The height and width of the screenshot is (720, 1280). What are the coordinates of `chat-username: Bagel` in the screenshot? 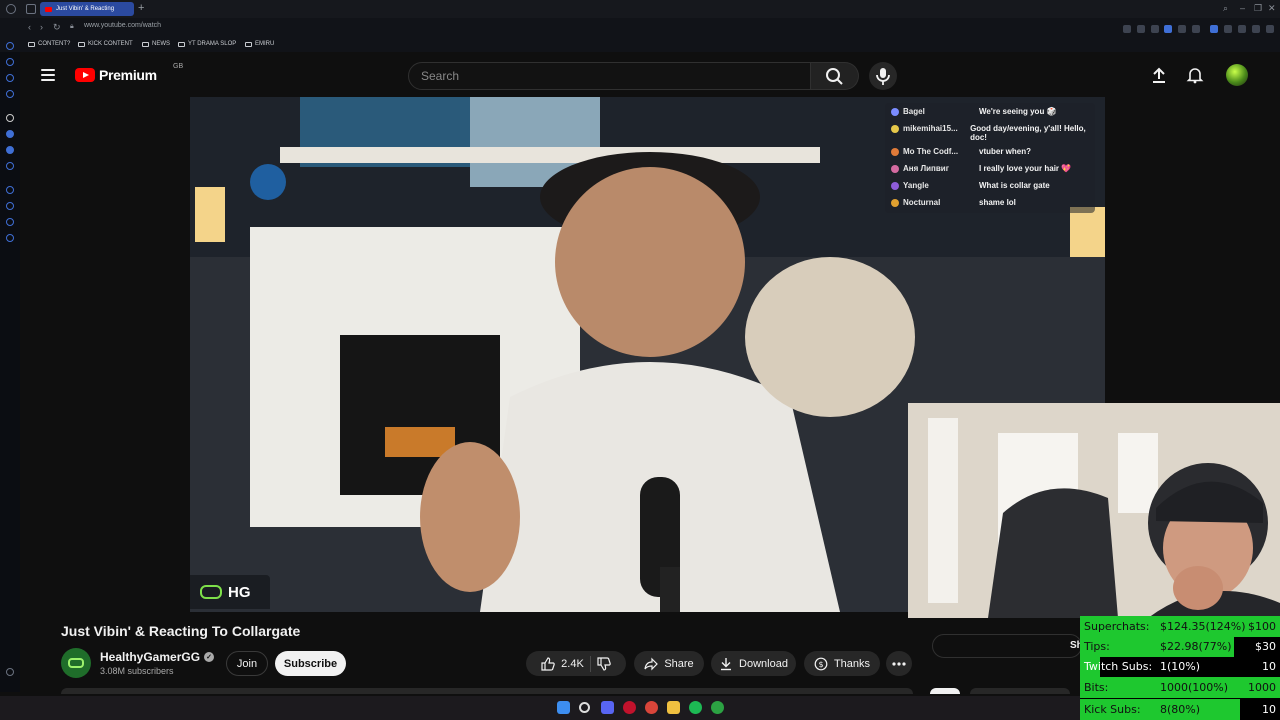 It's located at (914, 111).